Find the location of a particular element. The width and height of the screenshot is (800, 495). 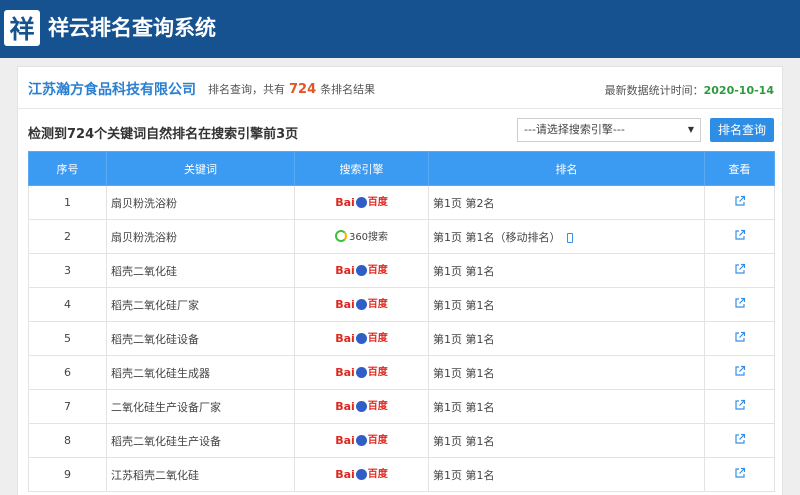

col-header-rank: 排名 is located at coordinates (566, 168).